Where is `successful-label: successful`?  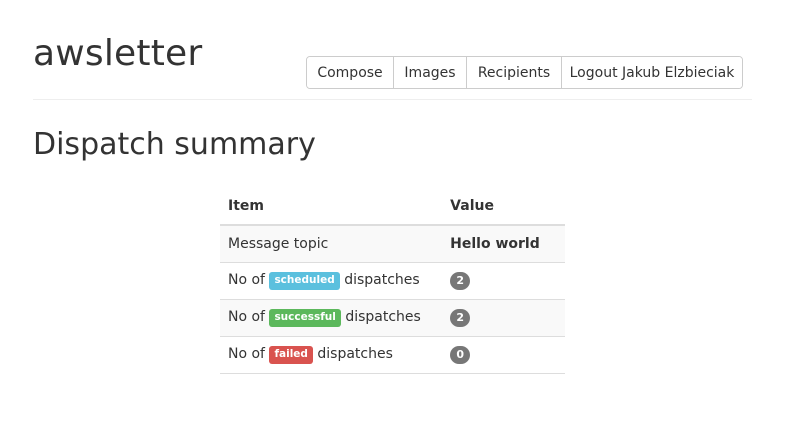 successful-label: successful is located at coordinates (305, 318).